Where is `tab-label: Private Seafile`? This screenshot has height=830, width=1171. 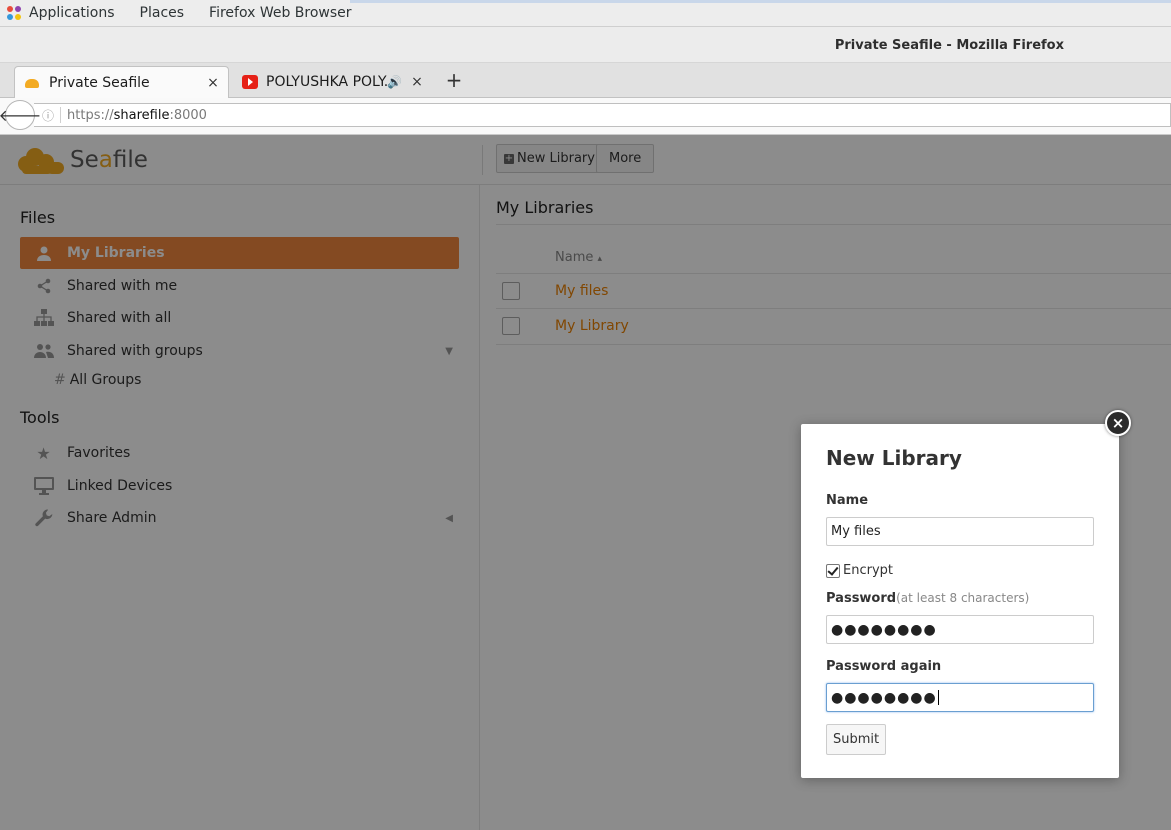
tab-label: Private Seafile is located at coordinates (99, 82).